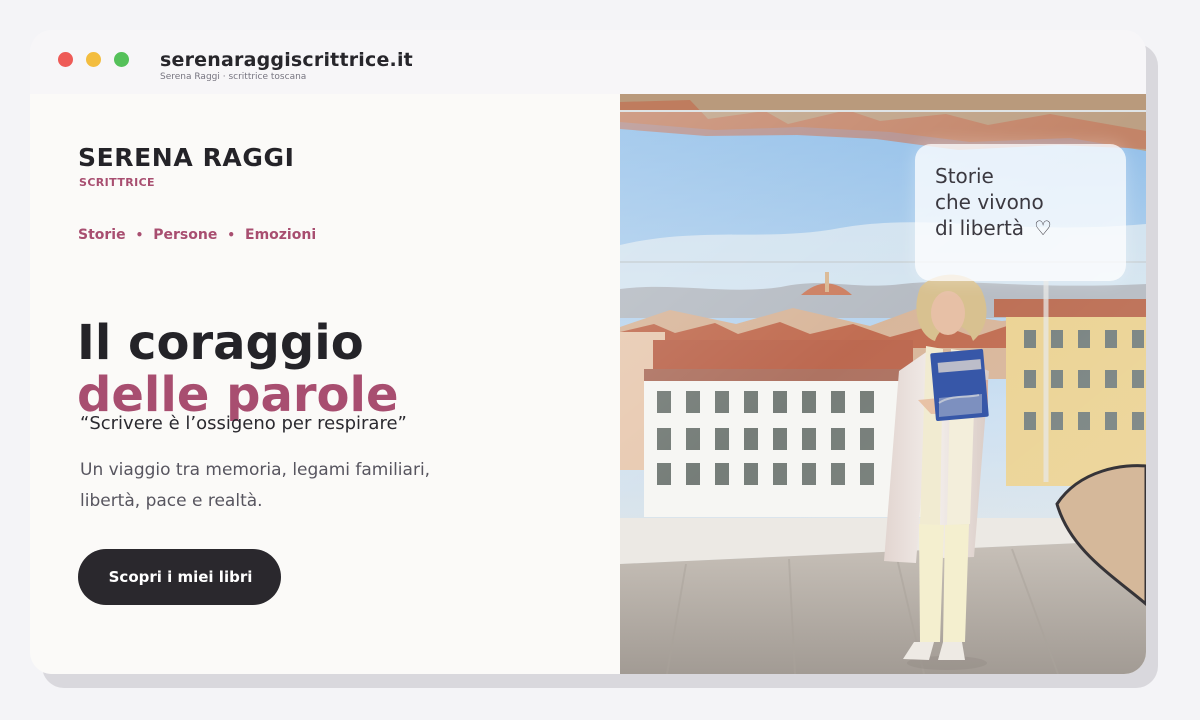 The width and height of the screenshot is (1200, 720). Describe the element at coordinates (121, 59) in the screenshot. I see `maximize-window-button` at that location.